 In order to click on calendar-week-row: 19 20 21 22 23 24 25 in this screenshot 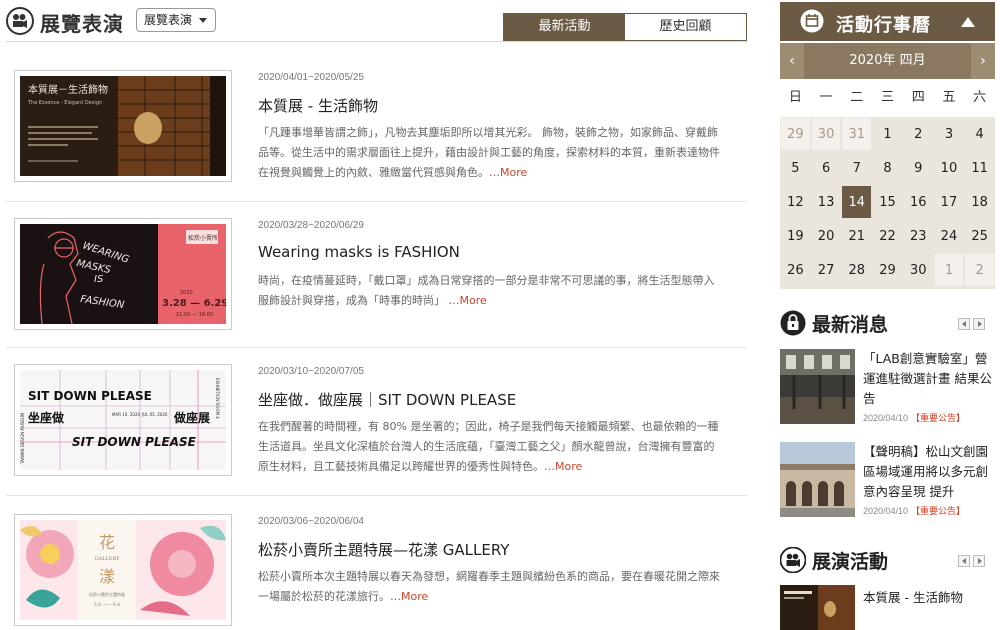, I will do `click(887, 236)`.